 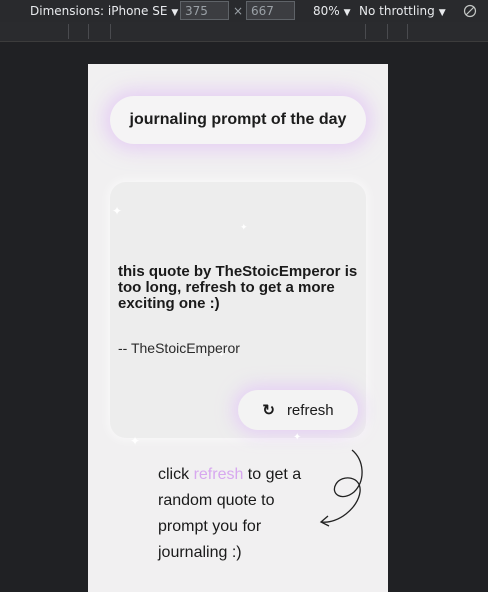 I want to click on prompt-title: journaling prompt of the day, so click(x=238, y=120).